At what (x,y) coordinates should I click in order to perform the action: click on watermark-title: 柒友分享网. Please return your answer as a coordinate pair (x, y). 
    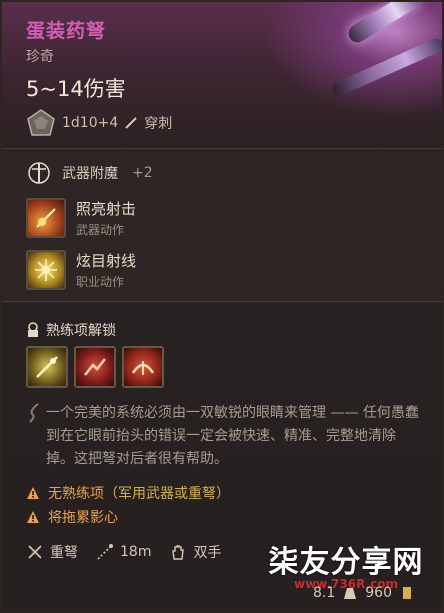
    Looking at the image, I should click on (346, 562).